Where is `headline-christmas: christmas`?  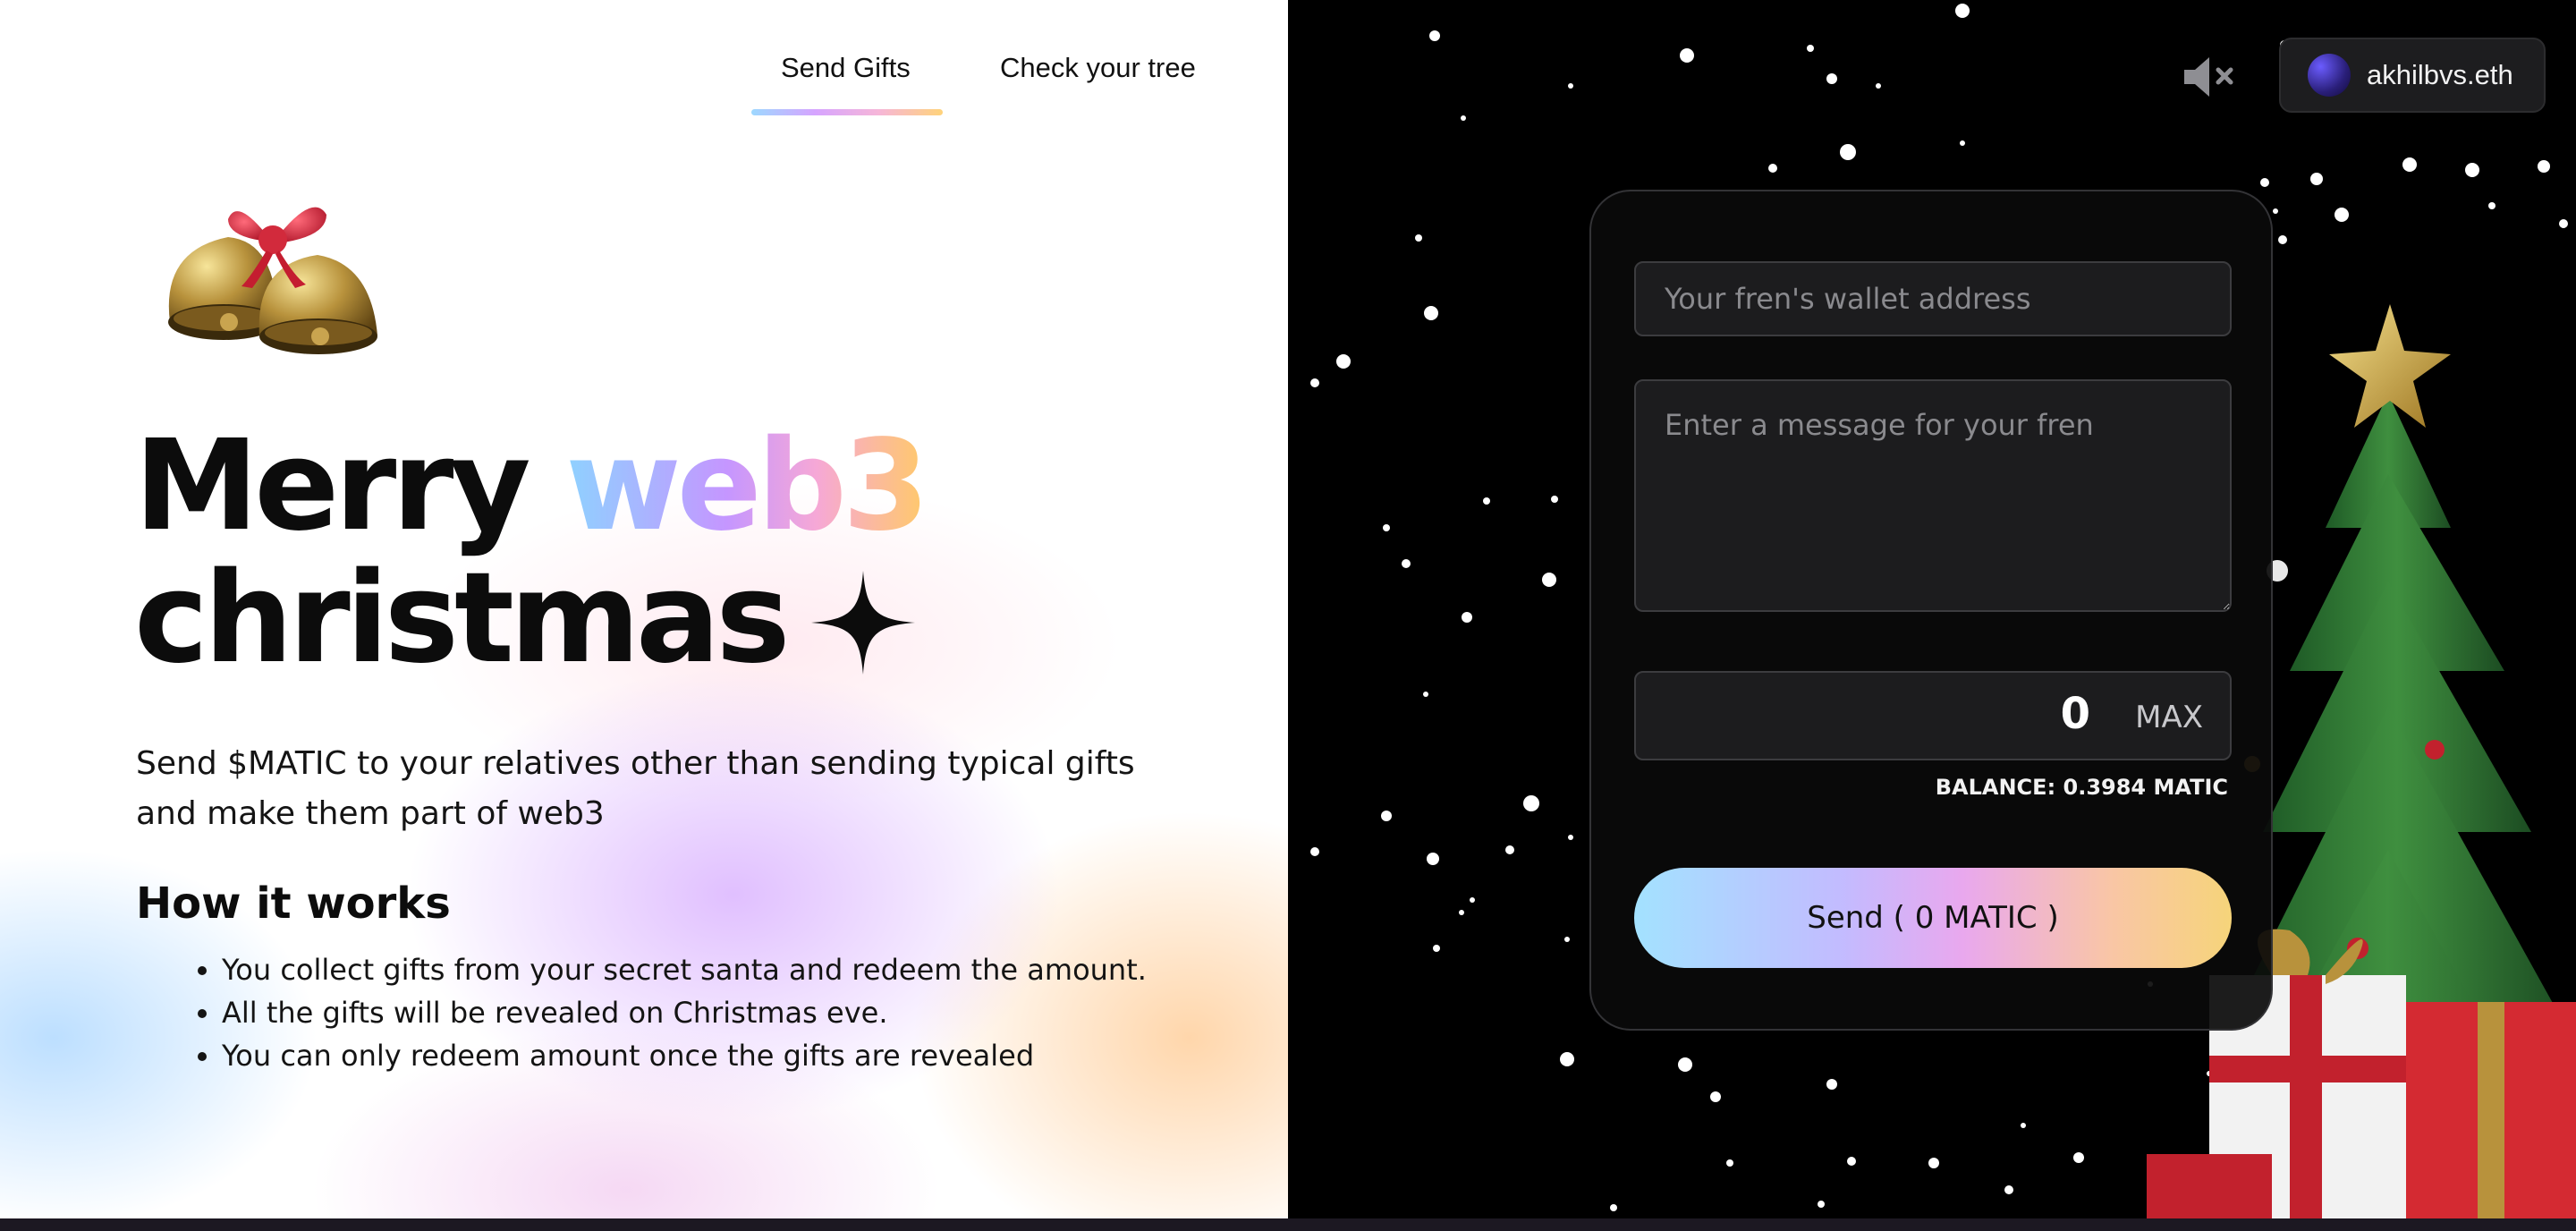 headline-christmas: christmas is located at coordinates (462, 619).